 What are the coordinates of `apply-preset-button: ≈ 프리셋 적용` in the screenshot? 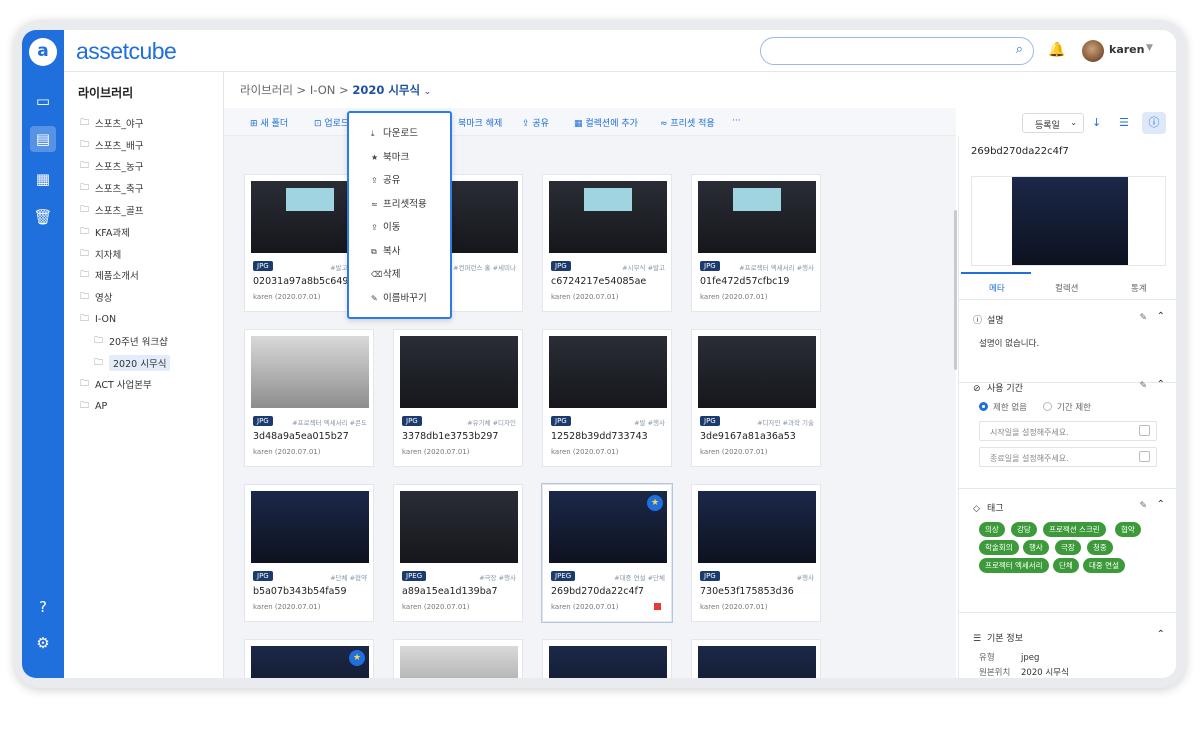 It's located at (687, 122).